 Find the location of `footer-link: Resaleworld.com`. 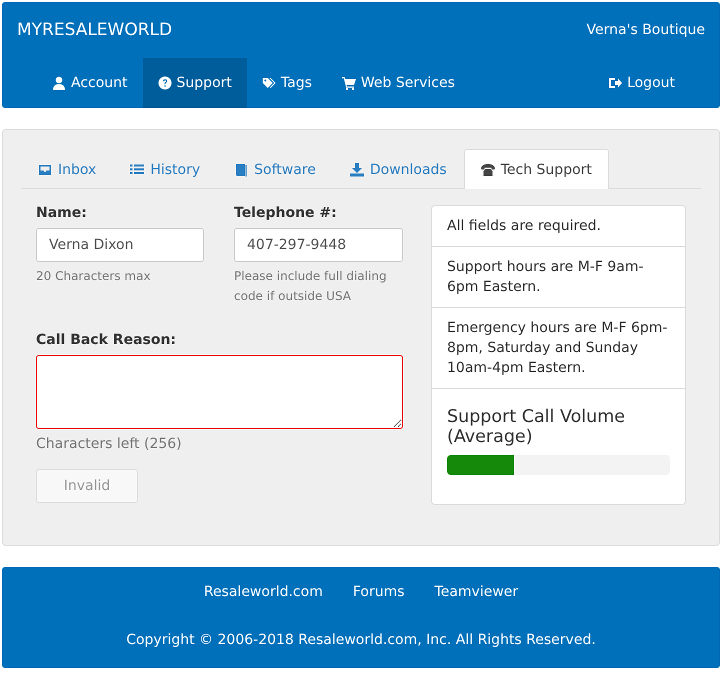

footer-link: Resaleworld.com is located at coordinates (263, 592).